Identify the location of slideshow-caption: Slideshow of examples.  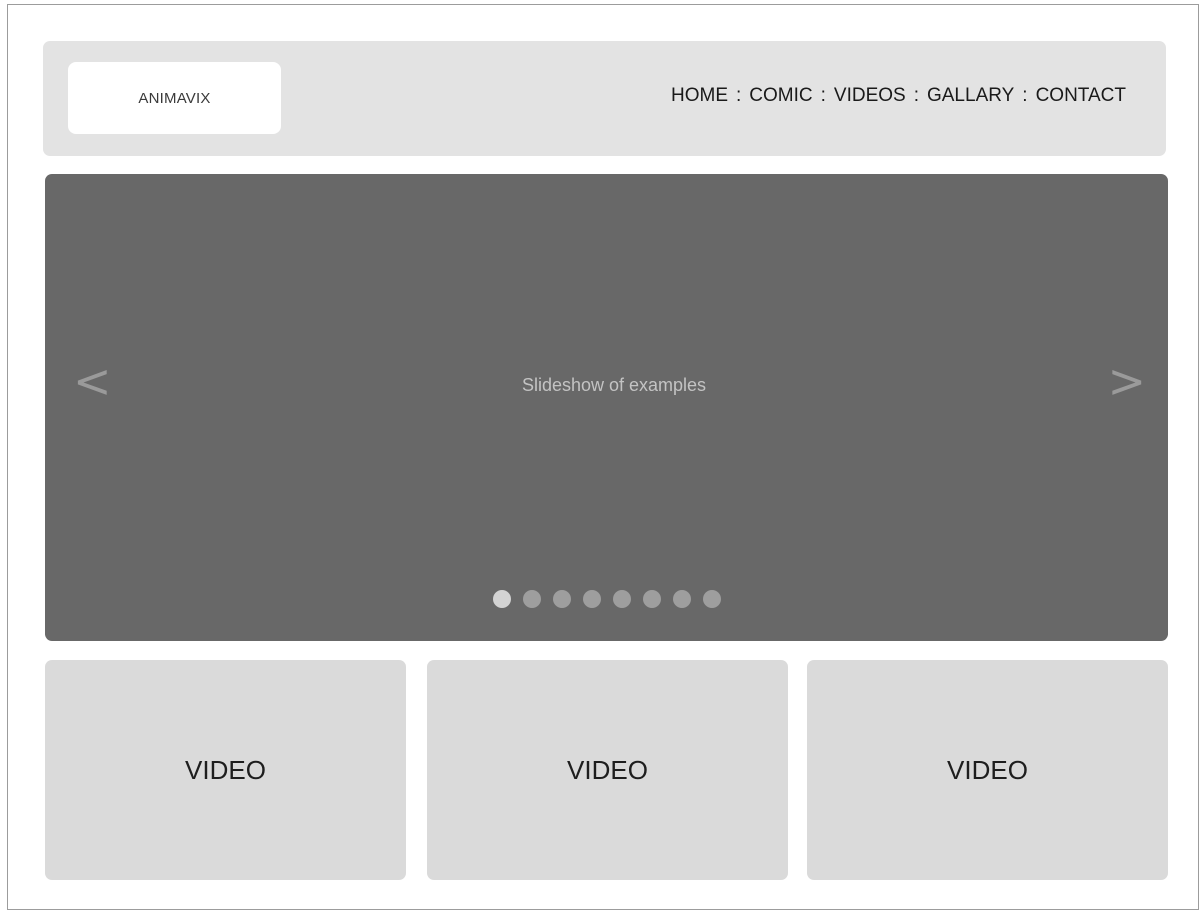
(614, 385).